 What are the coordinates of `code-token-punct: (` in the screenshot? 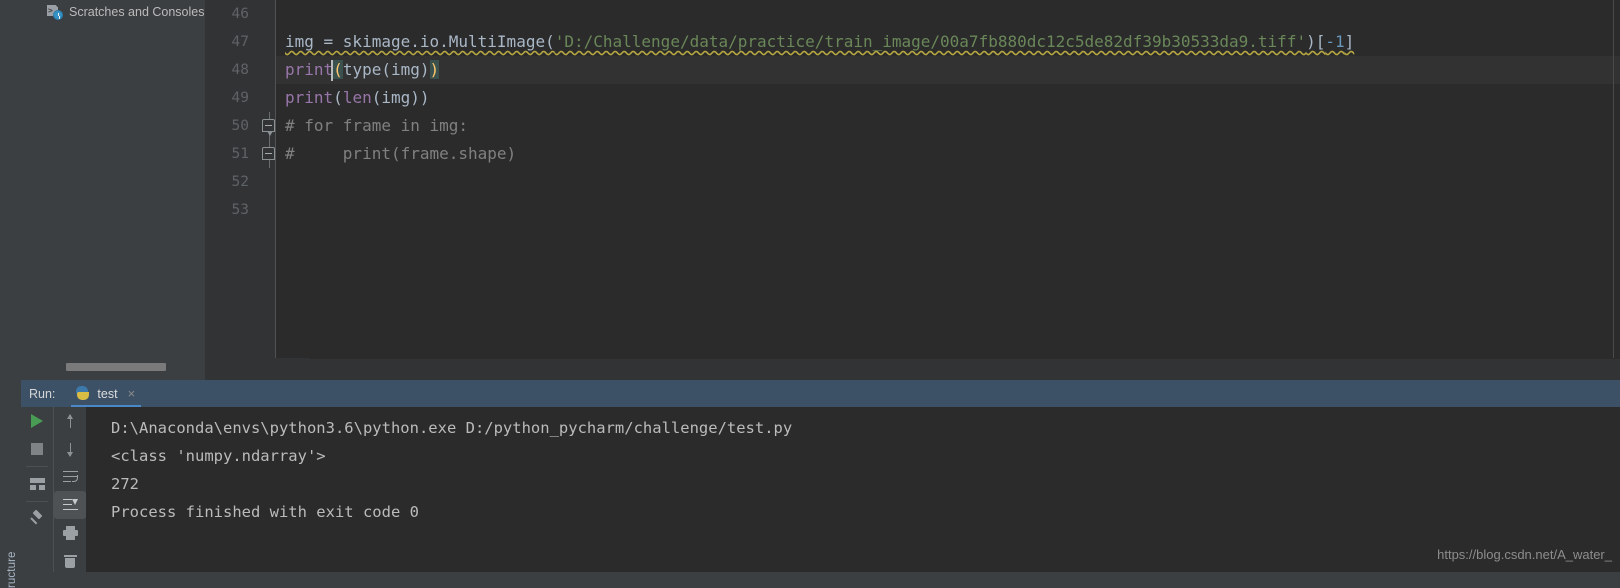 It's located at (338, 97).